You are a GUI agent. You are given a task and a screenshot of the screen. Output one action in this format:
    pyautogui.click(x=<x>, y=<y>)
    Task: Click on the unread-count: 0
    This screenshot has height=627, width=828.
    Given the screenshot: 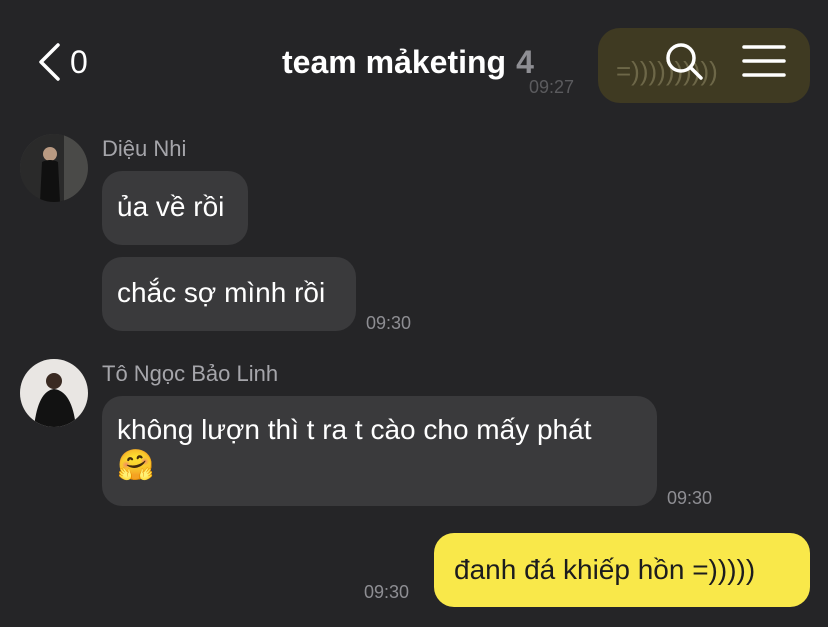 What is the action you would take?
    pyautogui.click(x=79, y=61)
    